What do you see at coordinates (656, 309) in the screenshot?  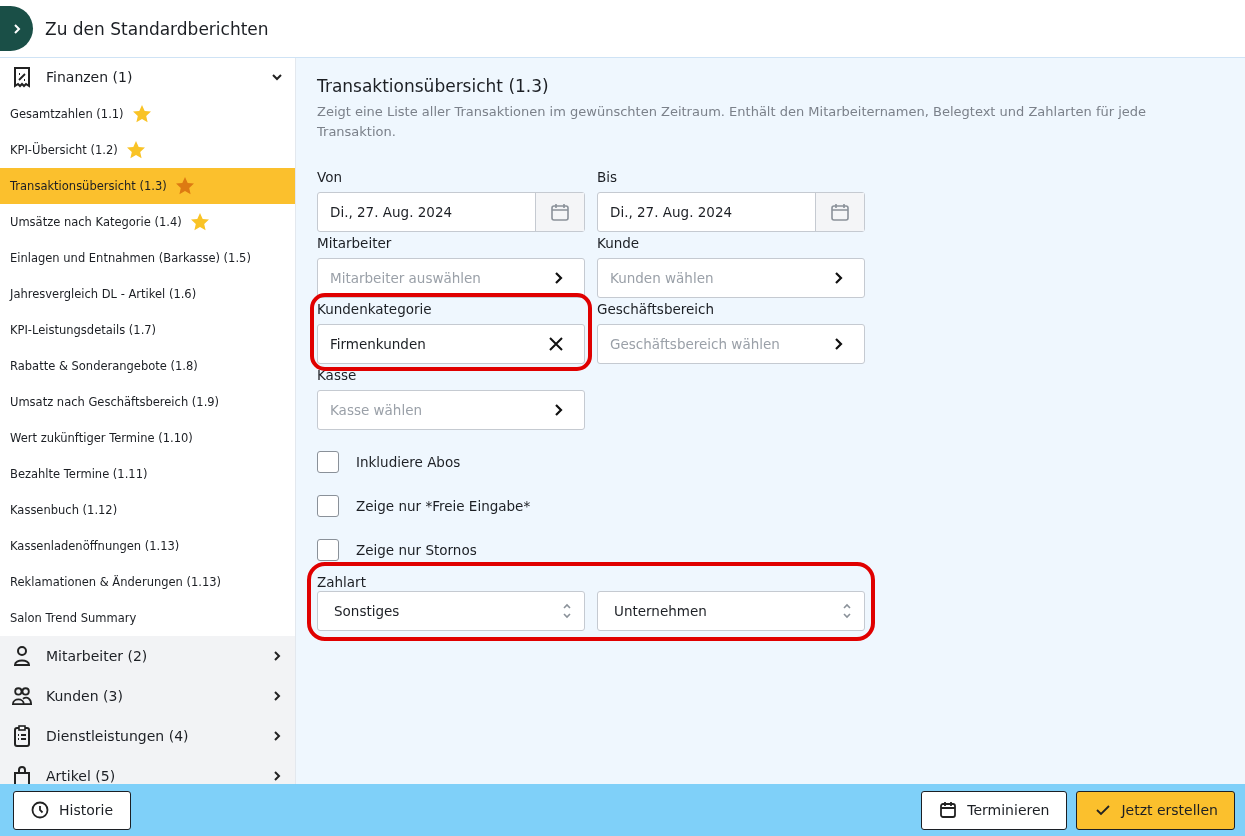 I see `field-label: Geschäftsbereich` at bounding box center [656, 309].